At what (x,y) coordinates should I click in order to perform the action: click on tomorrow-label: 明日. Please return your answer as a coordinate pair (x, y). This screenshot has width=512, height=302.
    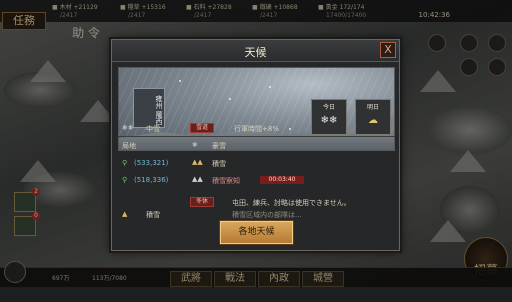
    Looking at the image, I should click on (372, 107).